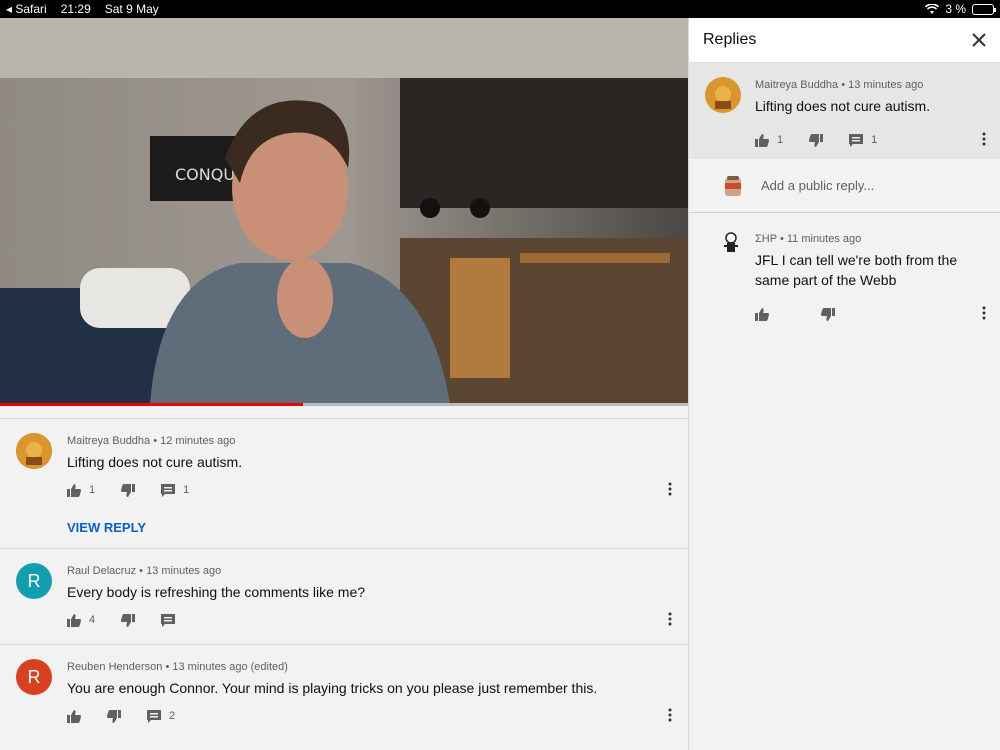  I want to click on like-button: 4, so click(81, 620).